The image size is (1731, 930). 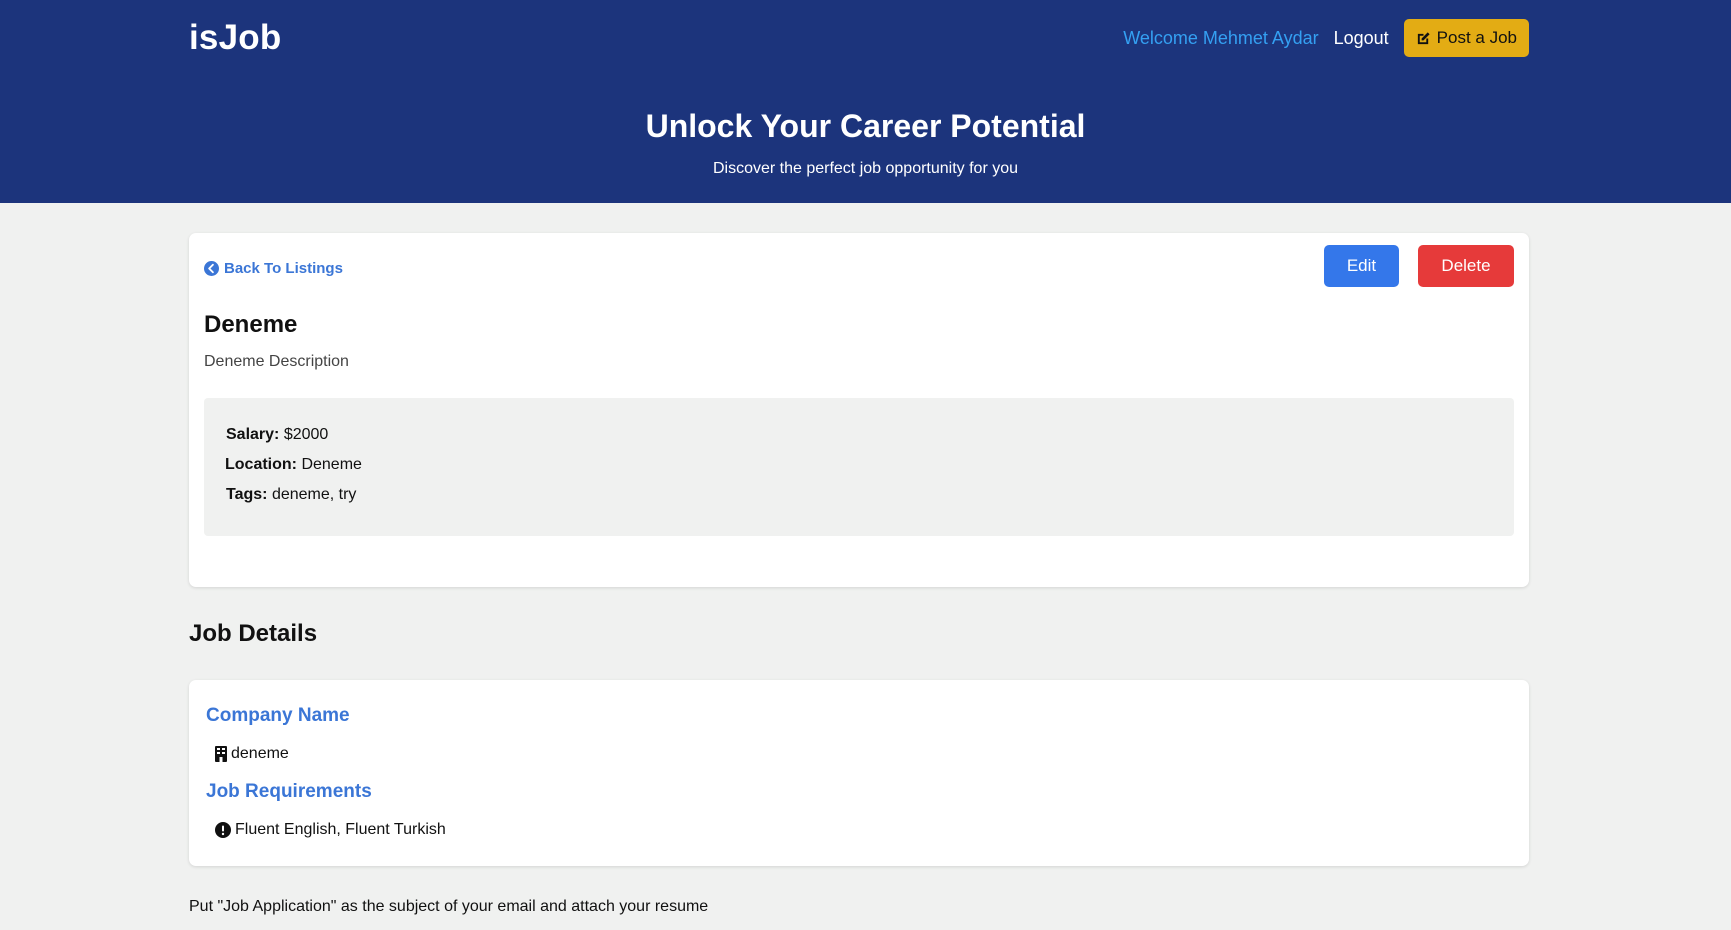 I want to click on job-requirements-heading: Job Requirements, so click(x=289, y=791).